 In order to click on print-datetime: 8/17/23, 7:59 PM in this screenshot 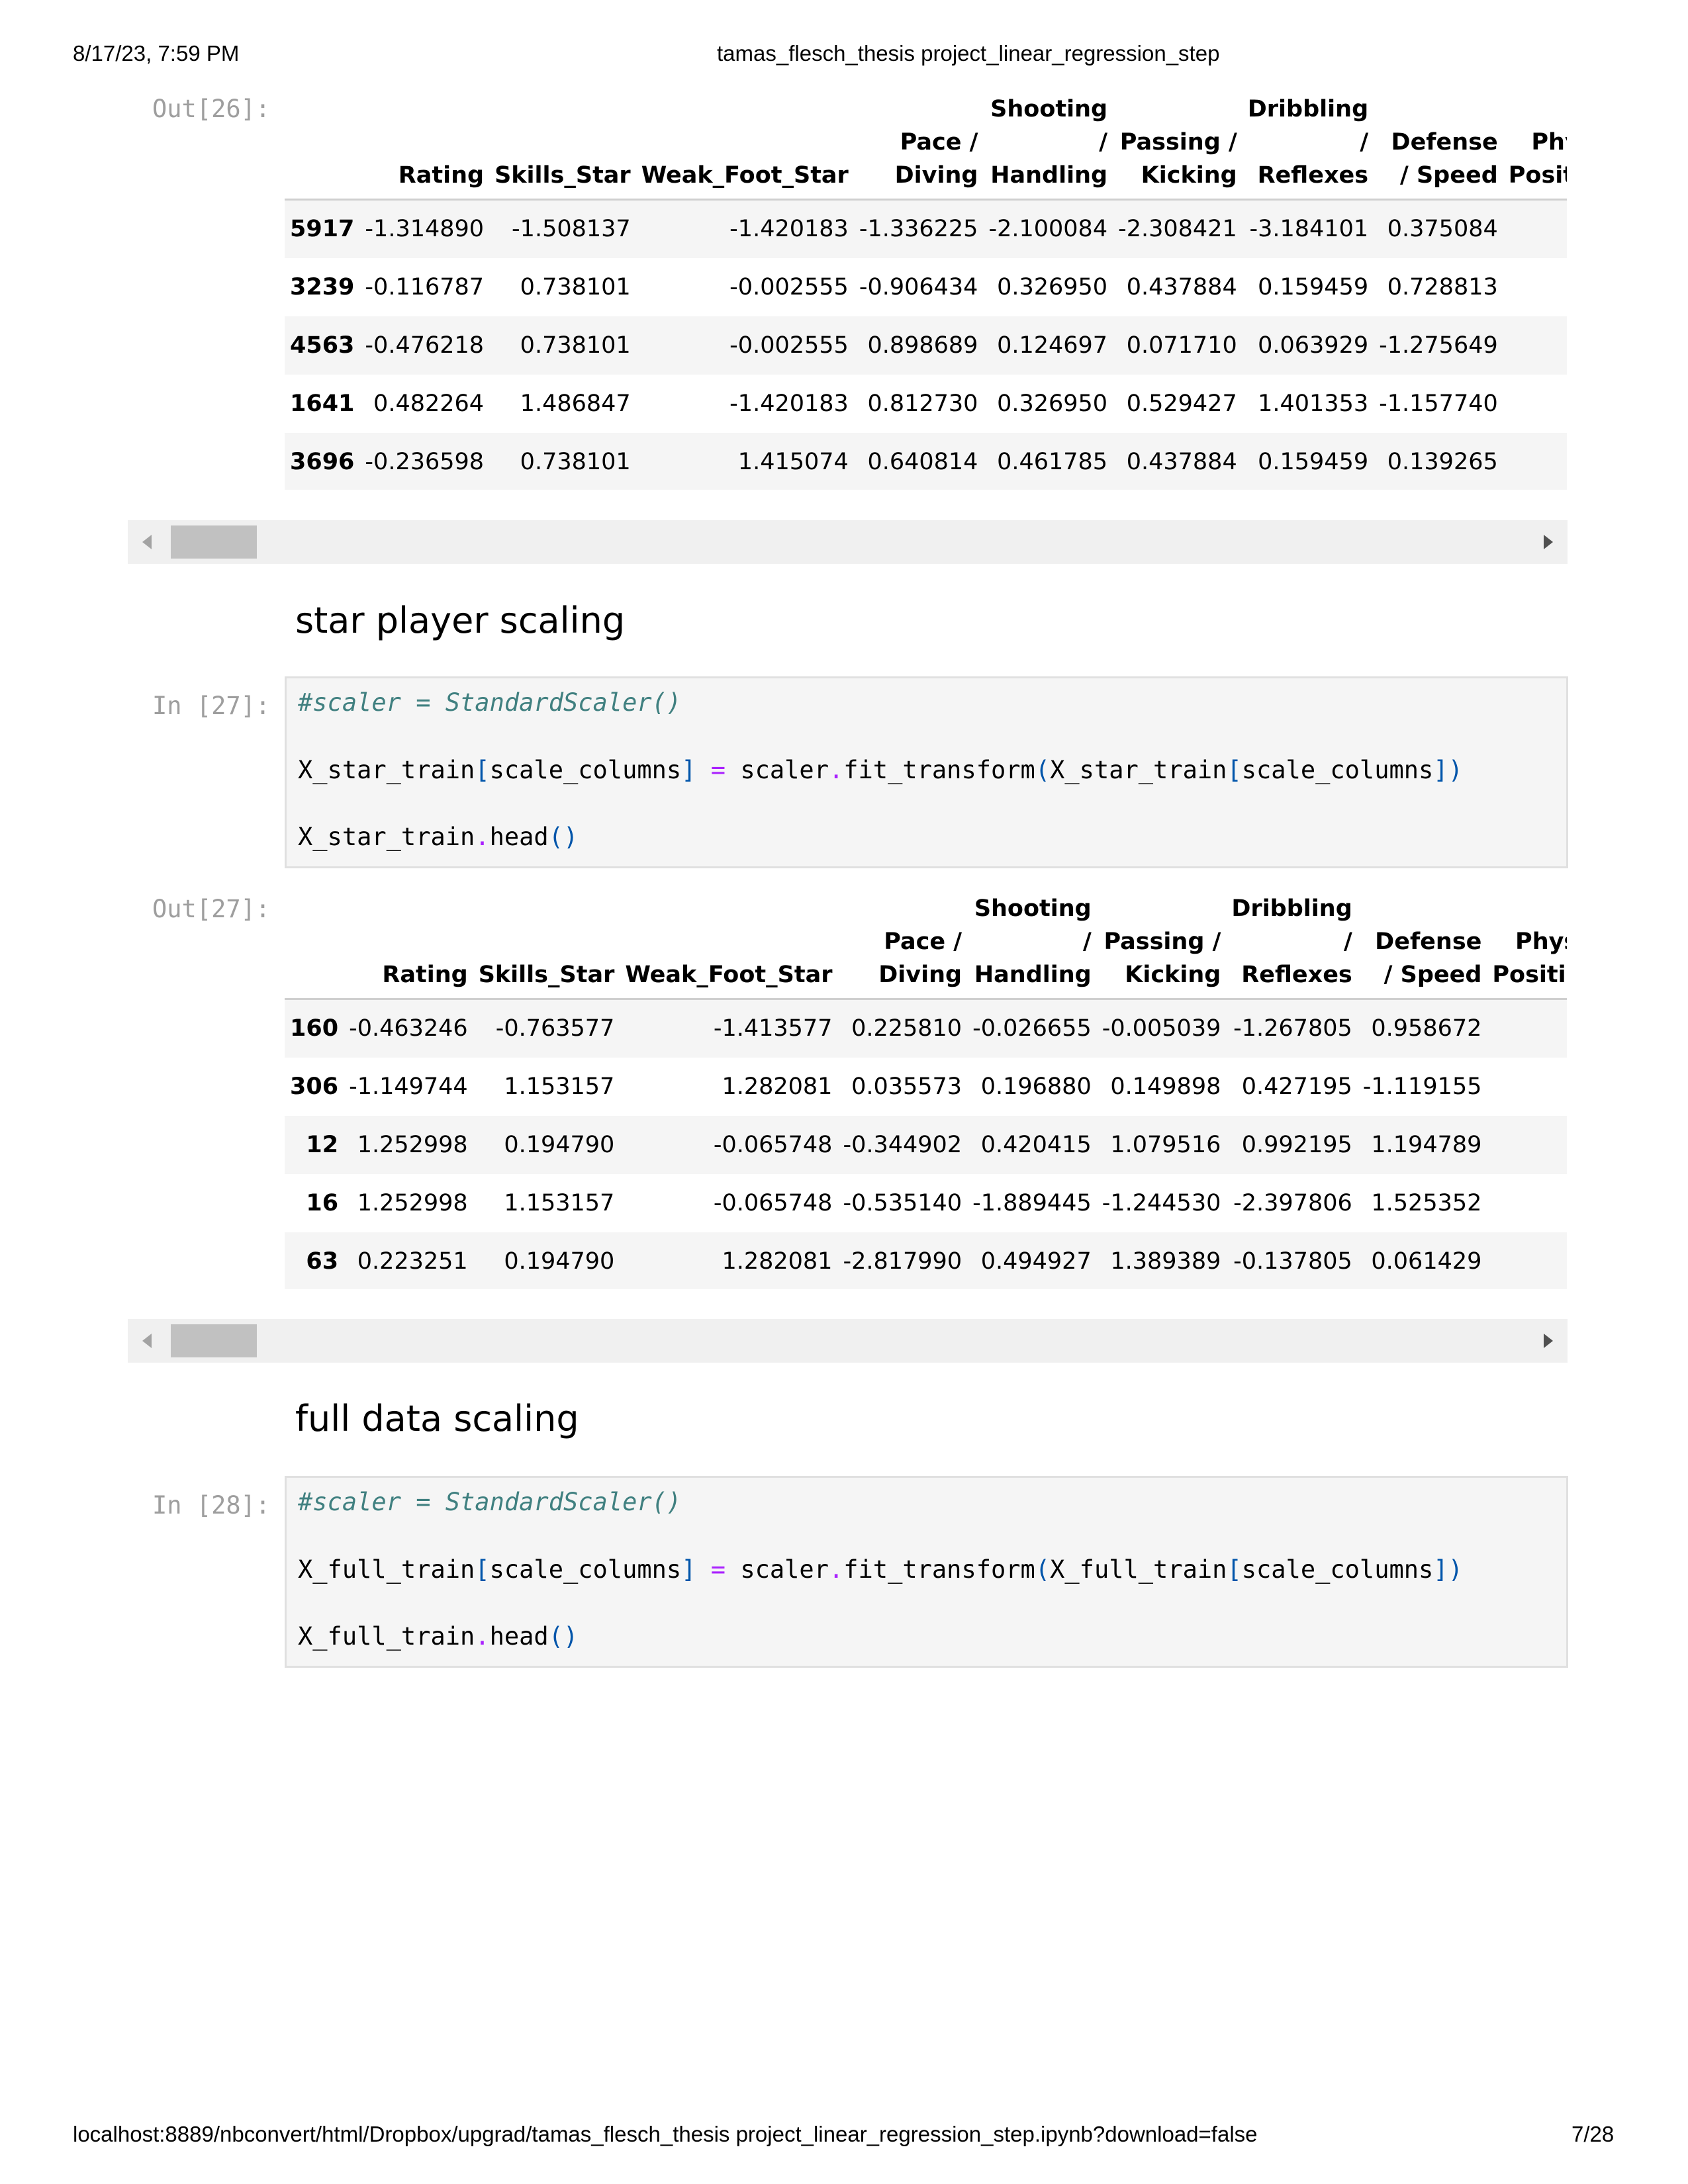, I will do `click(156, 53)`.